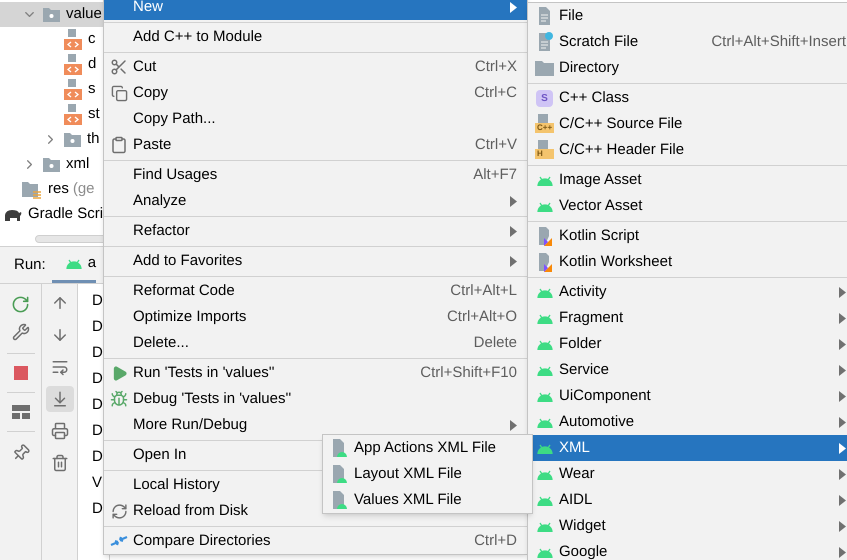 The width and height of the screenshot is (847, 560). I want to click on menu-item: Reformat Code Ctrl+Alt+L, so click(315, 291).